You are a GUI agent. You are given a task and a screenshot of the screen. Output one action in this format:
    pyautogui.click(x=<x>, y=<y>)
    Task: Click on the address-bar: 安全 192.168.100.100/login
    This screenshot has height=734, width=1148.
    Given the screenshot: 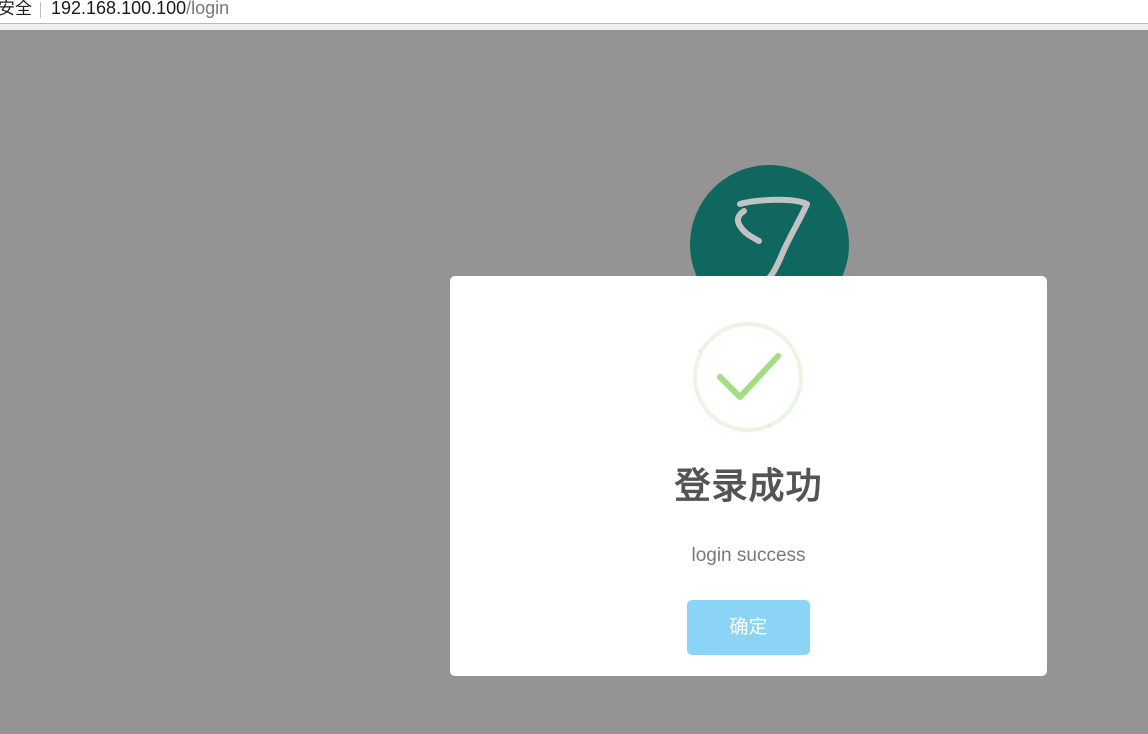 What is the action you would take?
    pyautogui.click(x=574, y=12)
    